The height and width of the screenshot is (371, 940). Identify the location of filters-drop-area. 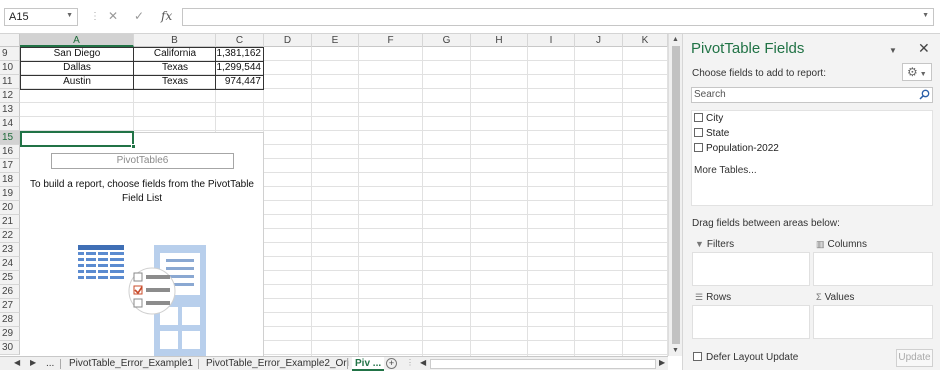
(751, 269).